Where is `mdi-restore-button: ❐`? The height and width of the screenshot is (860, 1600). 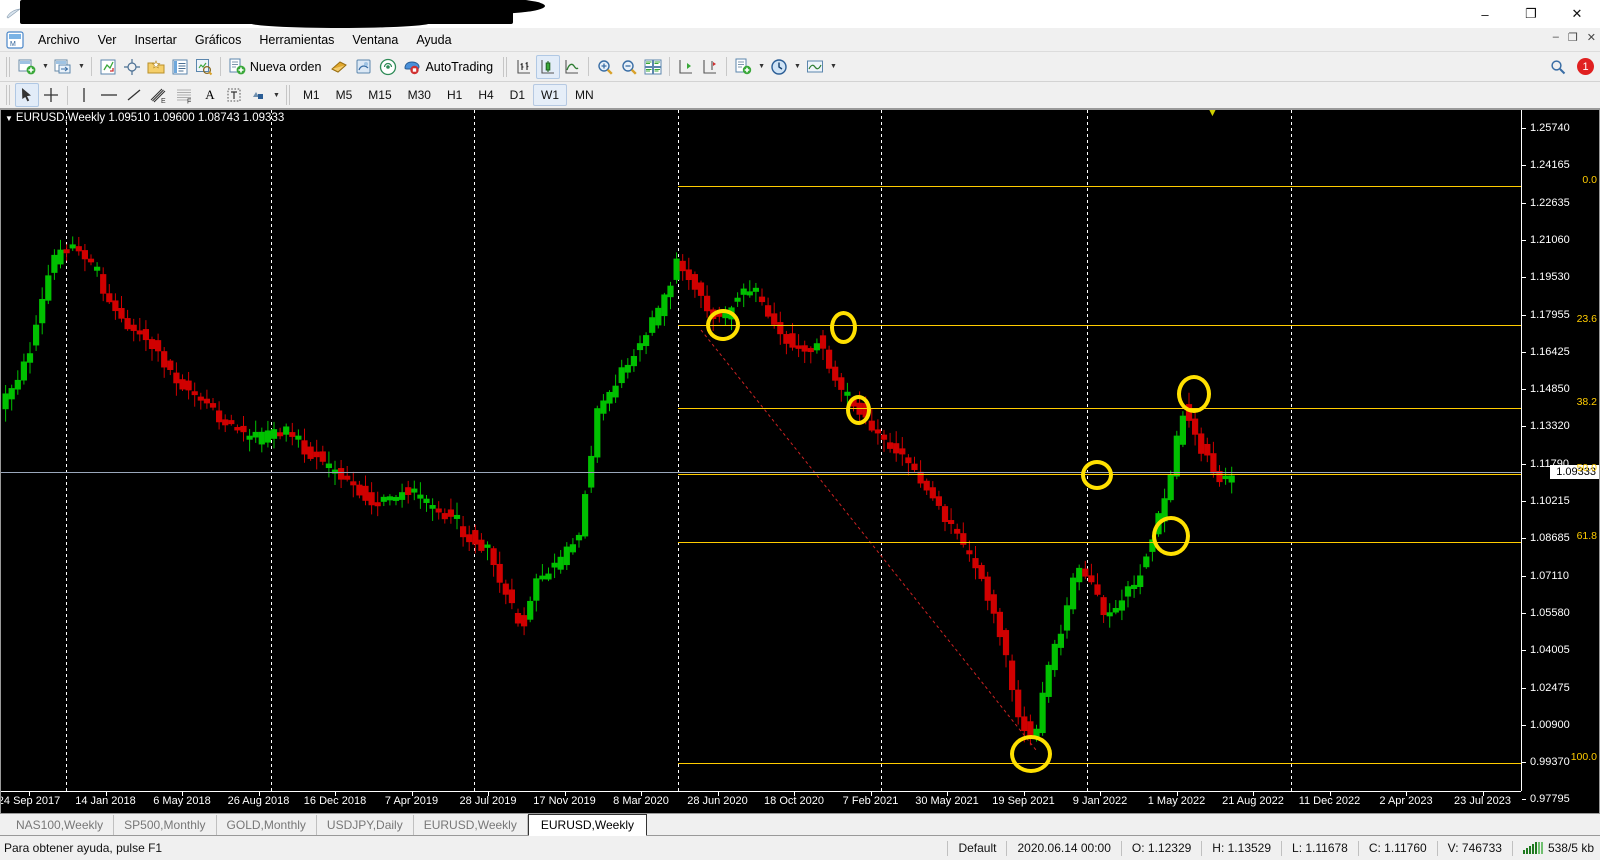 mdi-restore-button: ❐ is located at coordinates (1573, 37).